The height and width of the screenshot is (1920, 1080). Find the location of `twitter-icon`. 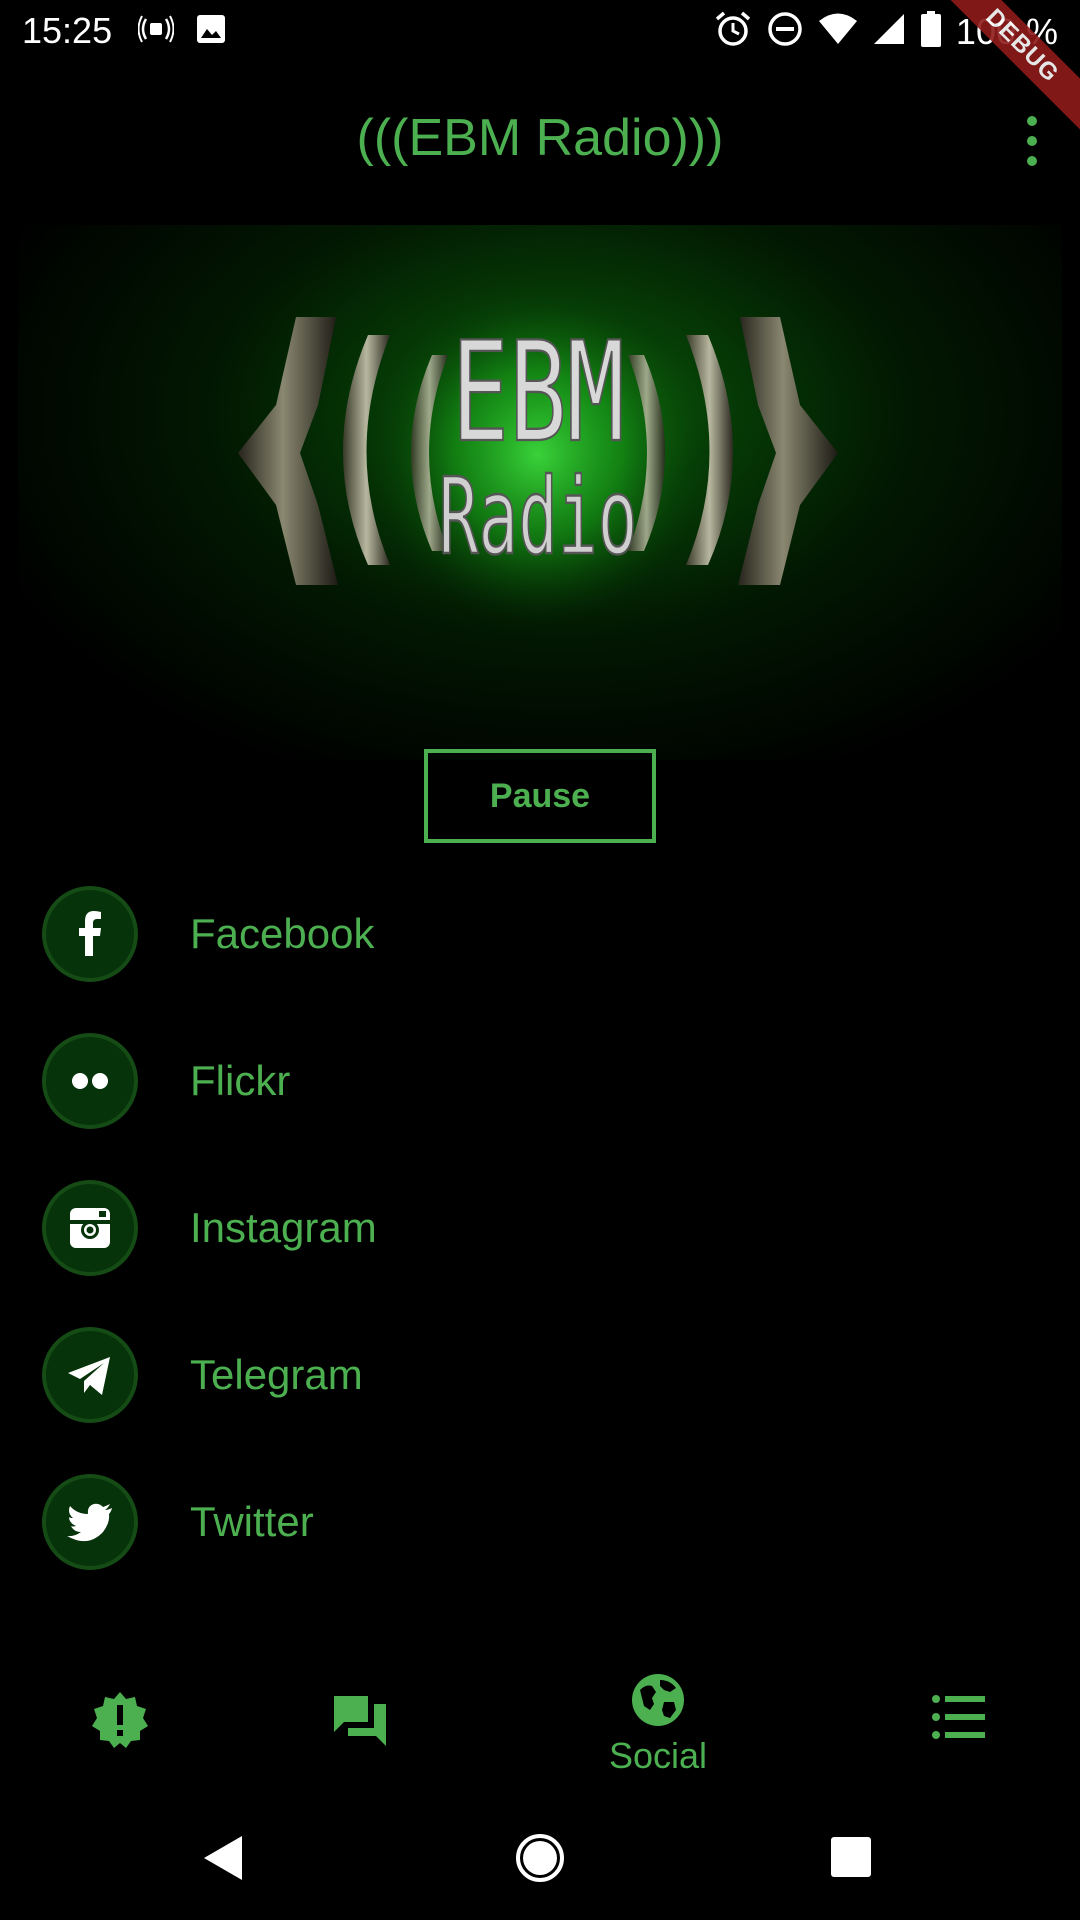

twitter-icon is located at coordinates (90, 1522).